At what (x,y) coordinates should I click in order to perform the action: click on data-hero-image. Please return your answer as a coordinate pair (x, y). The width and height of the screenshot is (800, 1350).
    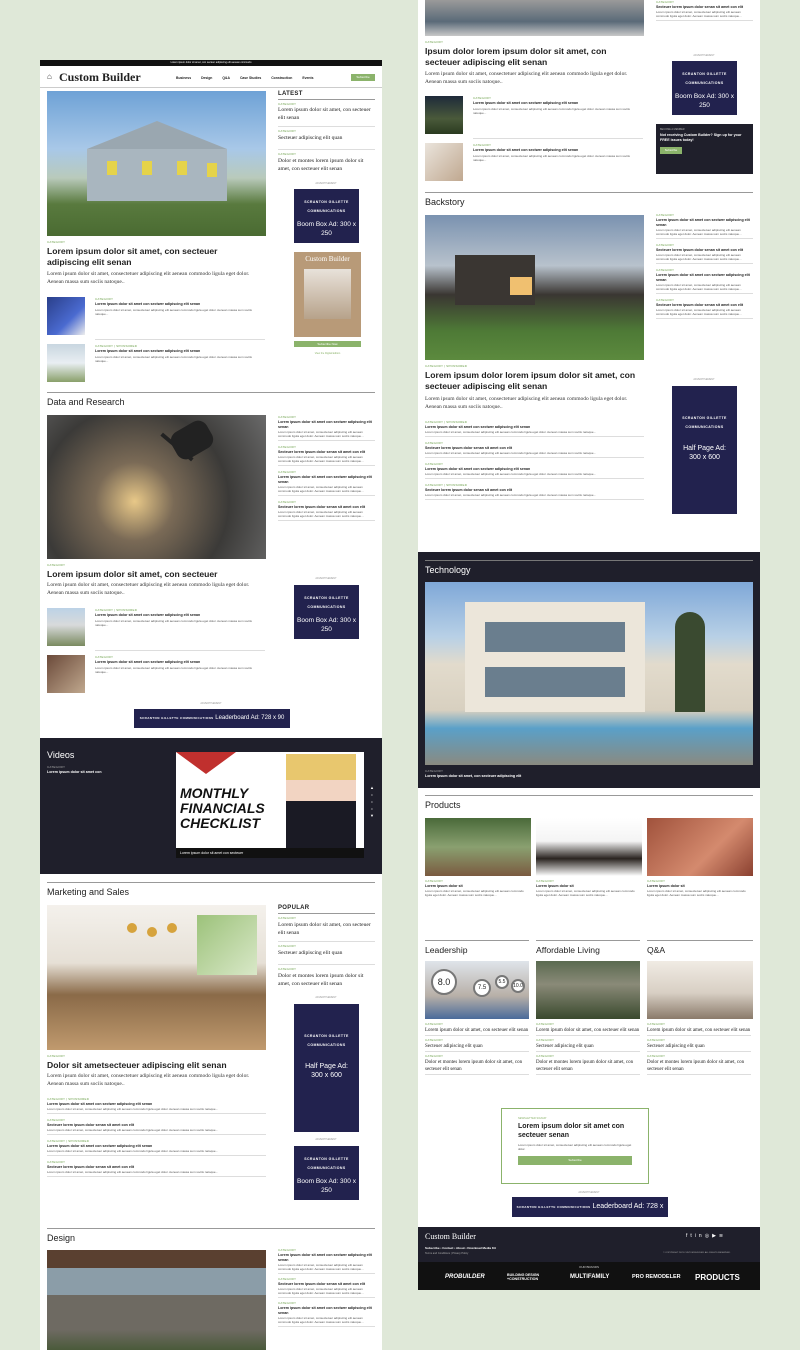
    Looking at the image, I should click on (156, 487).